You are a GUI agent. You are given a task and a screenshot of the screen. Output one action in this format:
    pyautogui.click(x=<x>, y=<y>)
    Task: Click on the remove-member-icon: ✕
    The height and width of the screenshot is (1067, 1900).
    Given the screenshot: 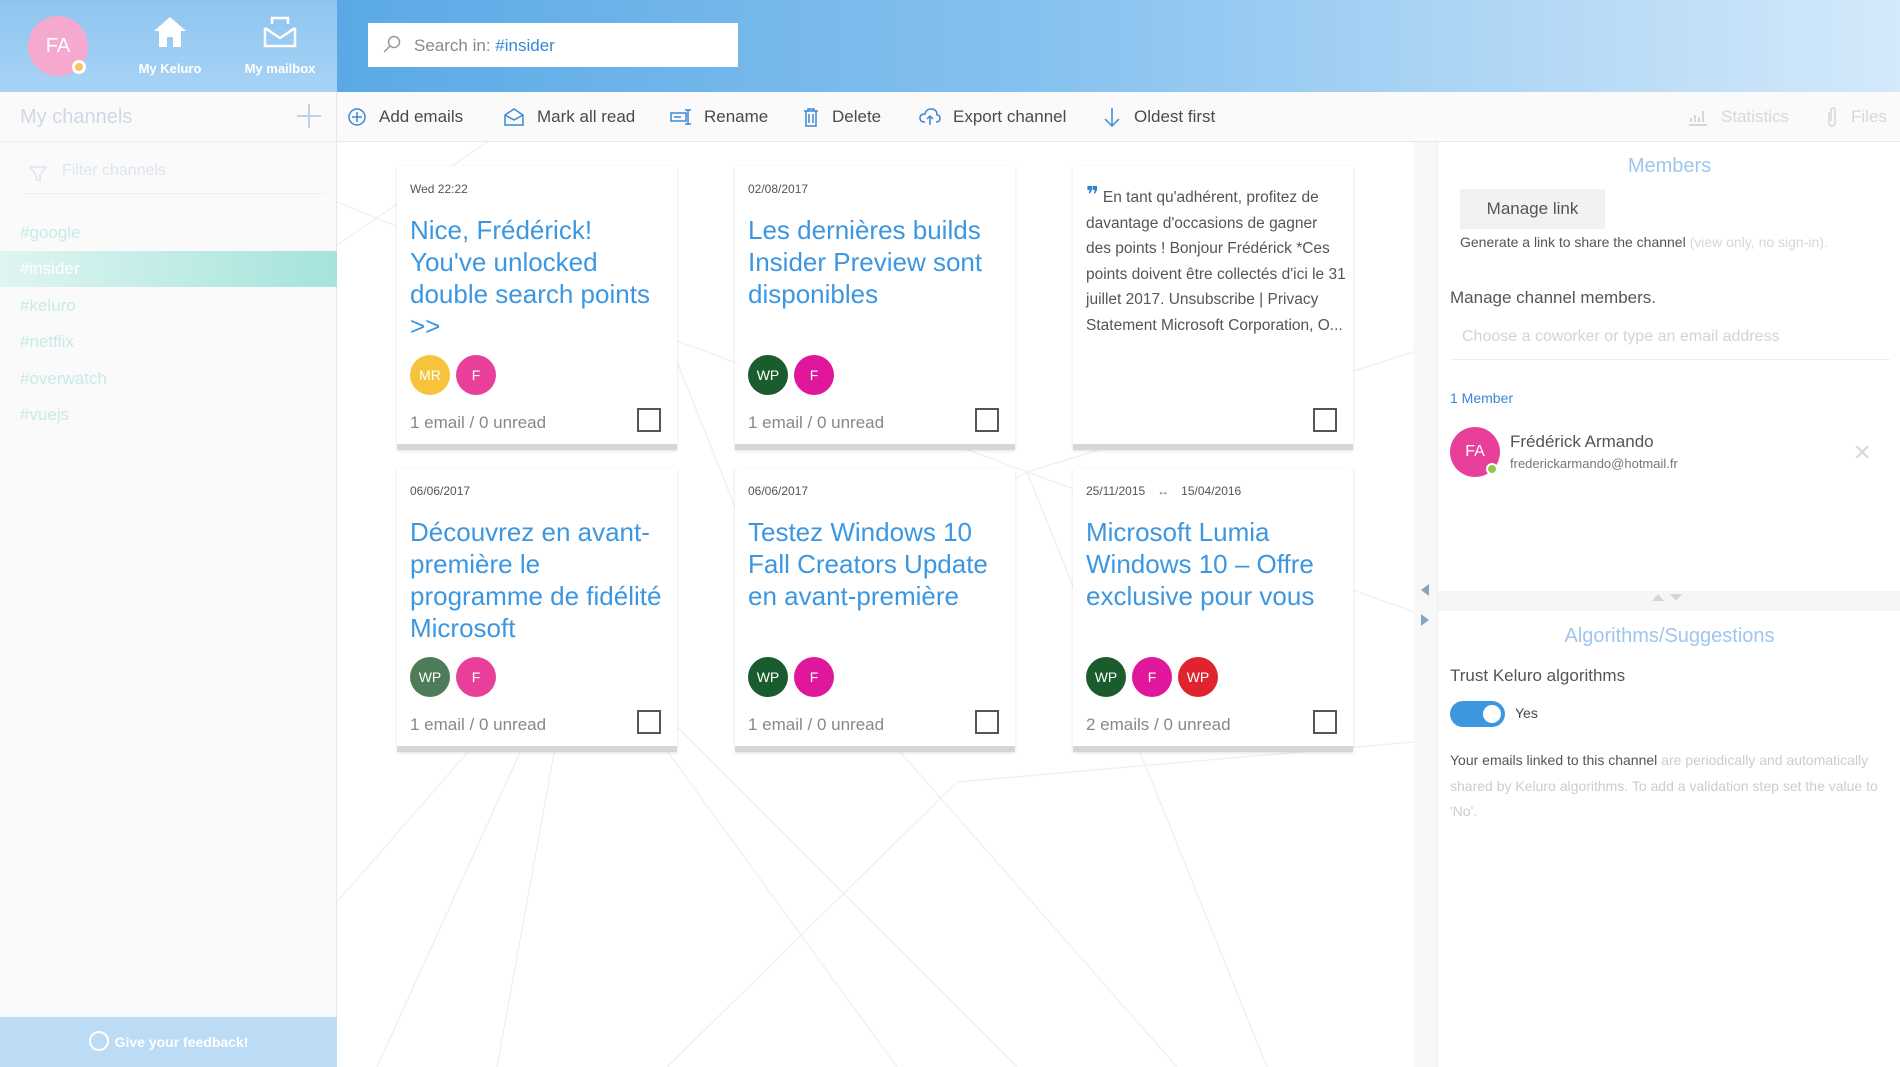 What is the action you would take?
    pyautogui.click(x=1862, y=453)
    